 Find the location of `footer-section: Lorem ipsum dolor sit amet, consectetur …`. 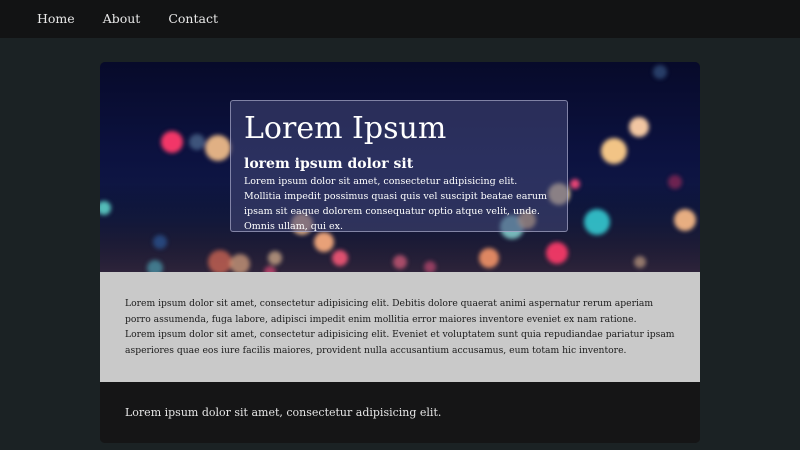

footer-section: Lorem ipsum dolor sit amet, consectetur … is located at coordinates (400, 412).